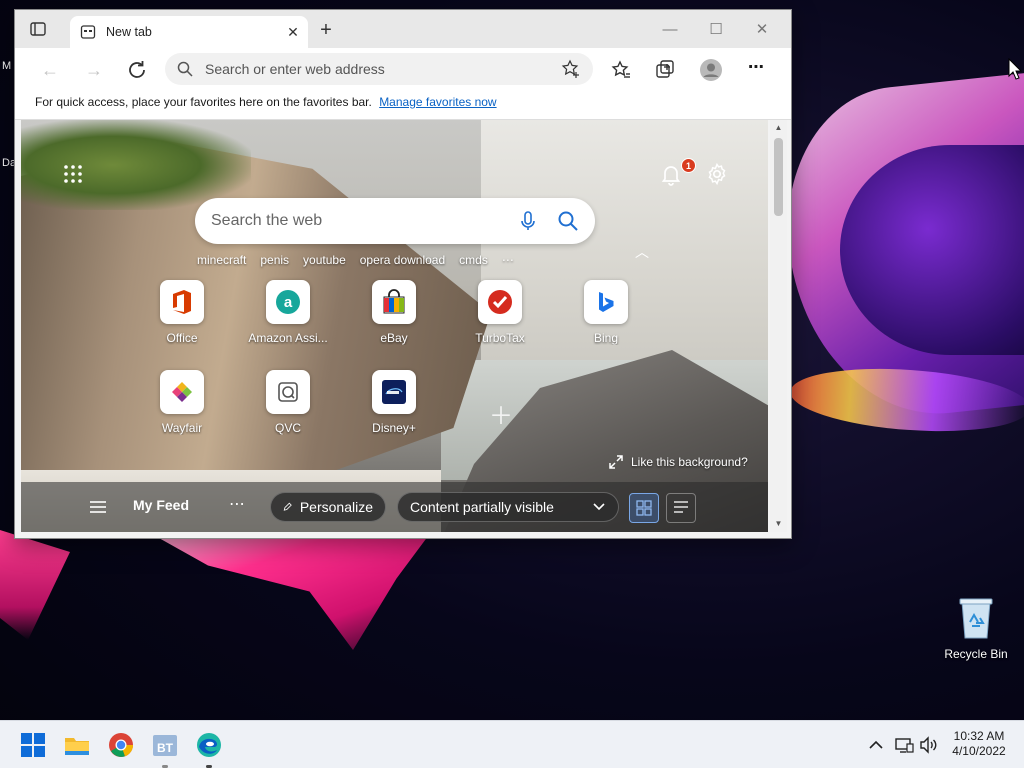 The image size is (1024, 768). I want to click on pencil-icon, so click(287, 506).